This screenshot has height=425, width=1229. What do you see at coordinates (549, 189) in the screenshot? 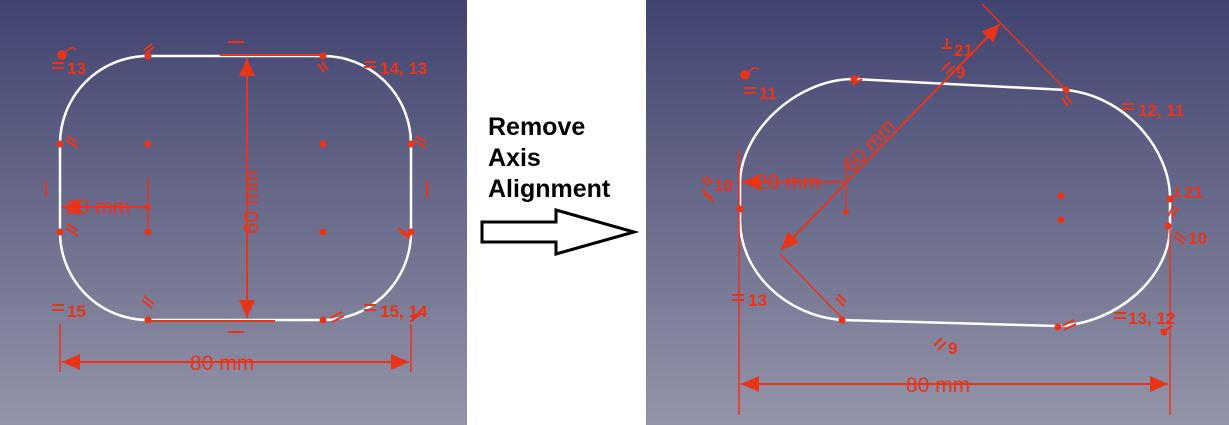
I see `caption-line: Alignment` at bounding box center [549, 189].